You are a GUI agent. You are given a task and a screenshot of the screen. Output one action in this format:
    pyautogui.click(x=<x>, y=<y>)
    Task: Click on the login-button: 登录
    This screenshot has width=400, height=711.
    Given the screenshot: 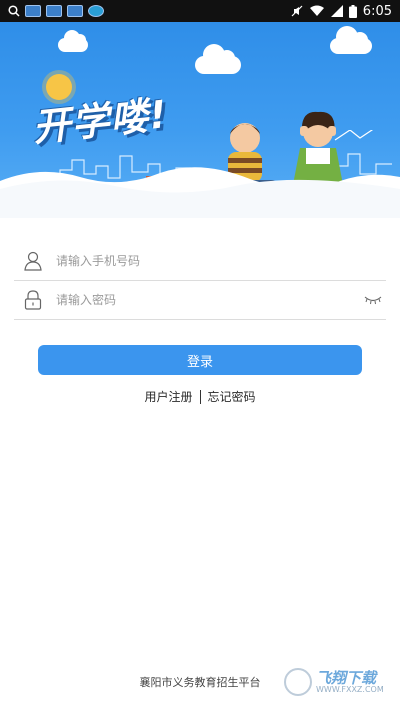 What is the action you would take?
    pyautogui.click(x=200, y=360)
    